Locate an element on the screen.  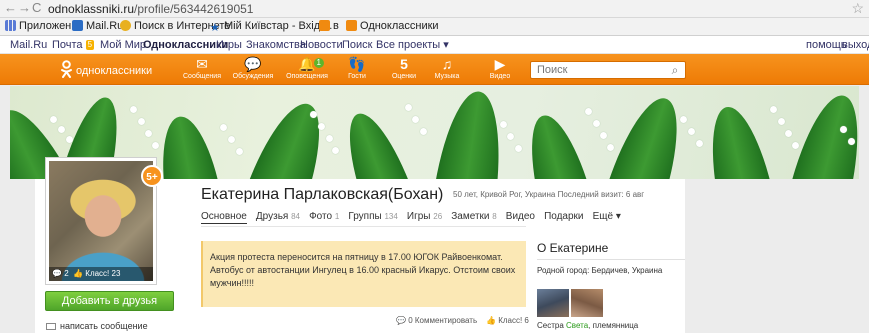
rating-5plus-badge: 5+ is located at coordinates (152, 176).